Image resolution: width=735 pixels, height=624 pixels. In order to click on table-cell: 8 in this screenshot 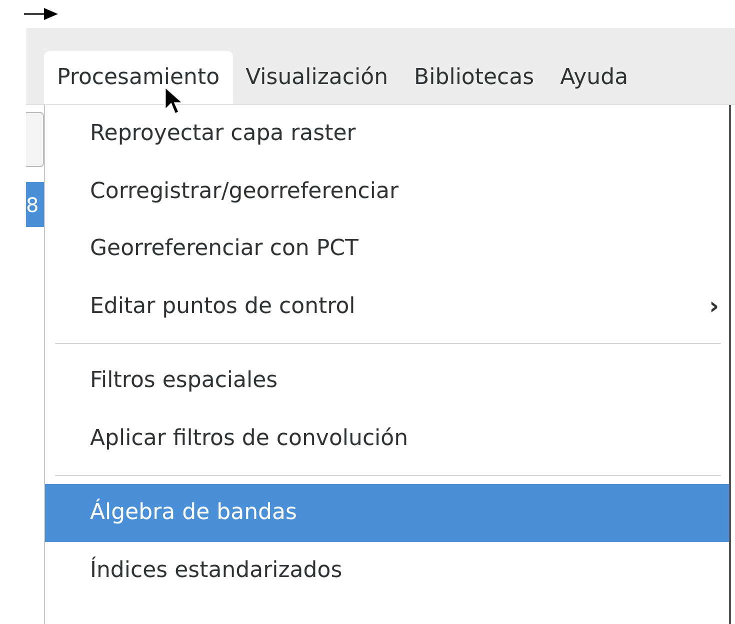, I will do `click(35, 204)`.